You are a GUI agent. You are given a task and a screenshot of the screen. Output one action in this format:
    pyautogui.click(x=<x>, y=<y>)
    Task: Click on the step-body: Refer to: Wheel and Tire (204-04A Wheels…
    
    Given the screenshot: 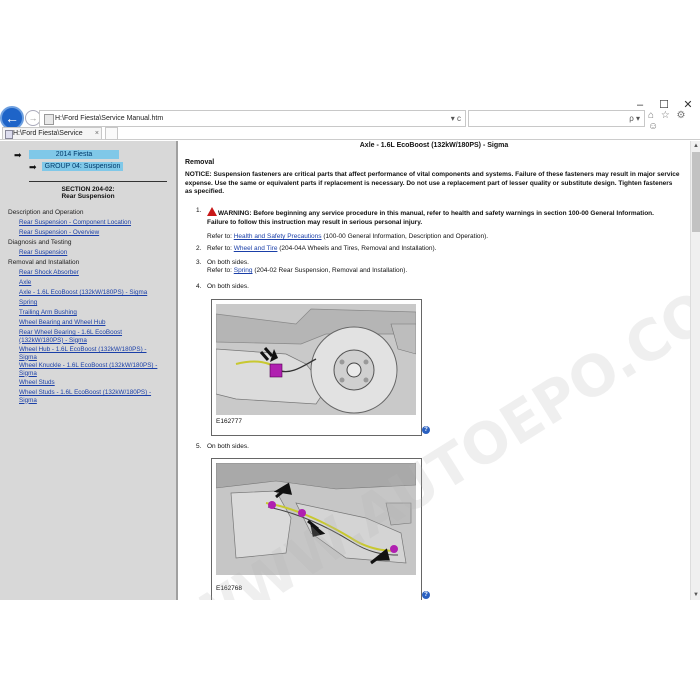 What is the action you would take?
    pyautogui.click(x=437, y=249)
    